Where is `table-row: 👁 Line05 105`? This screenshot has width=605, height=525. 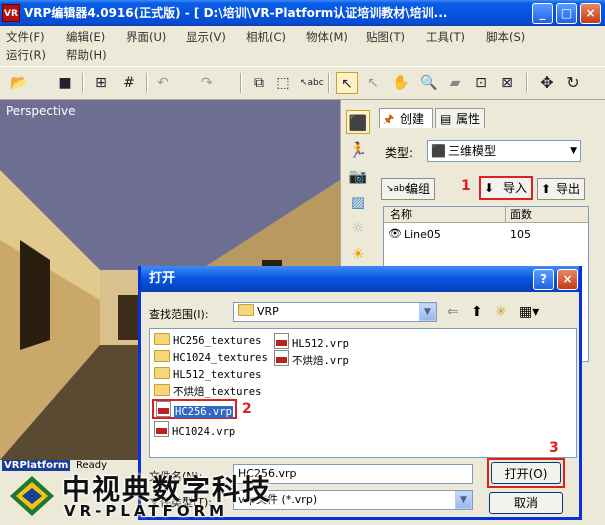
table-row: 👁 Line05 105 is located at coordinates (486, 234).